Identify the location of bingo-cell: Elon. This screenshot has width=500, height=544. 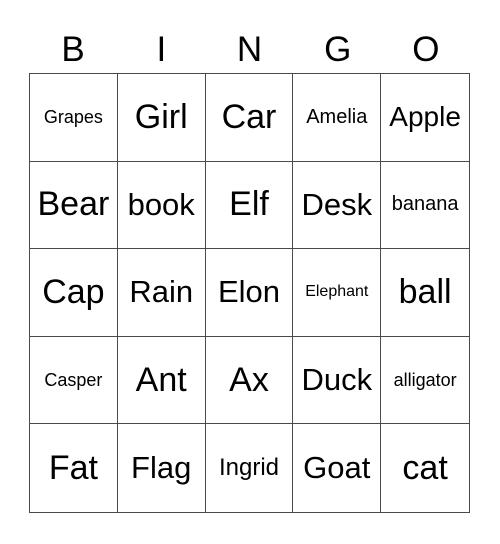
(249, 293).